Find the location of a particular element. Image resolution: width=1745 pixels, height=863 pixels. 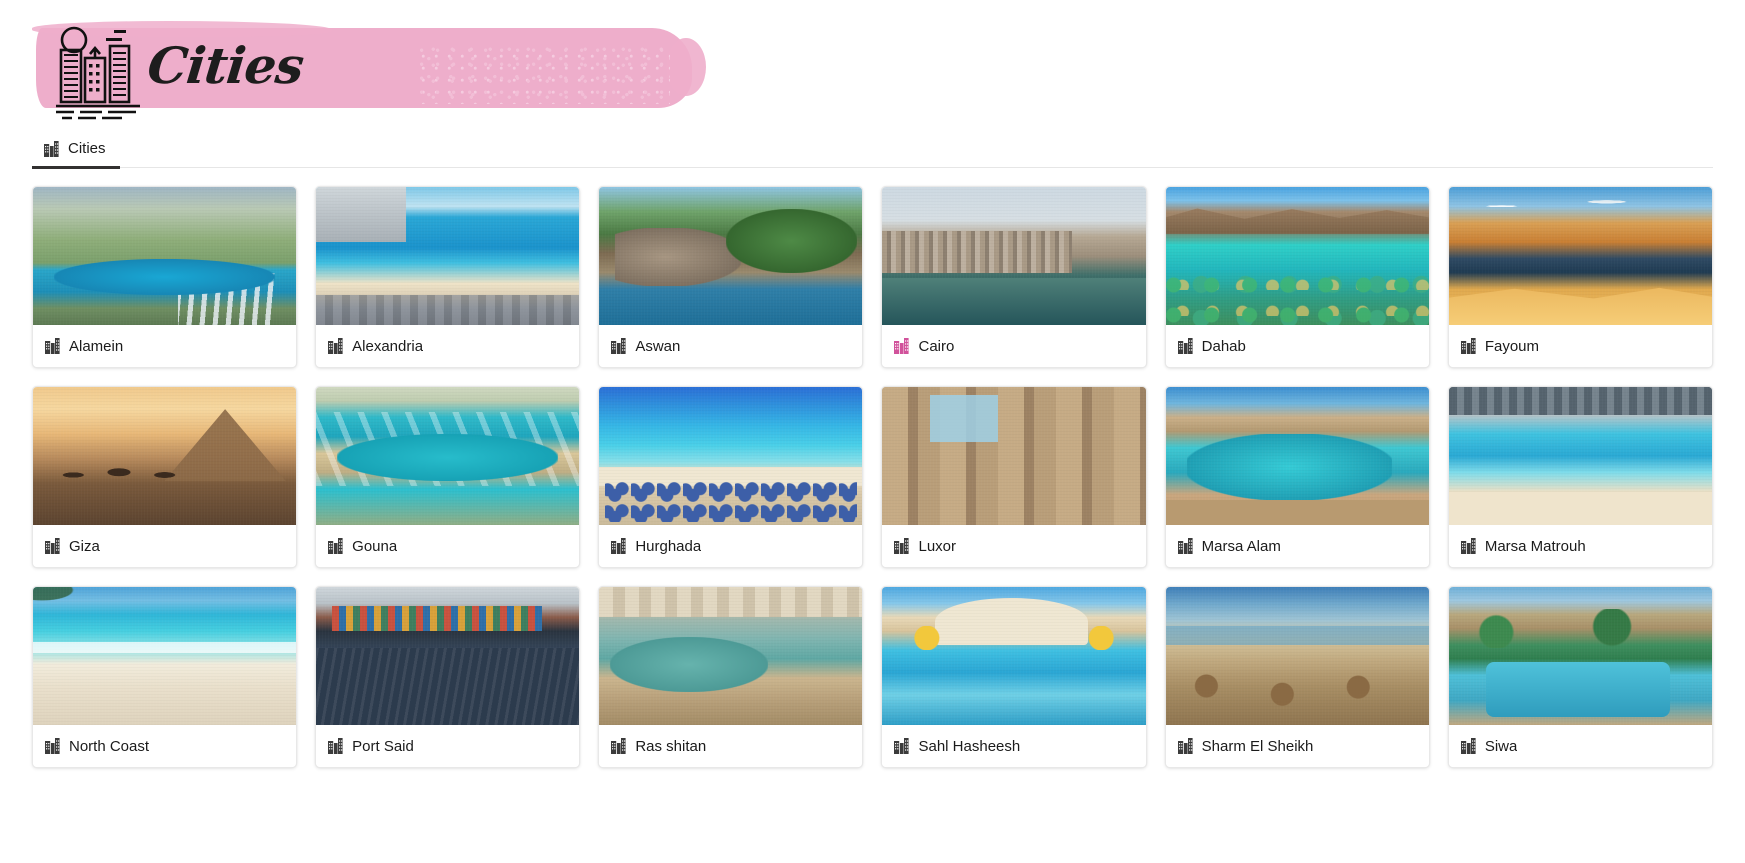

city-name: Aswan is located at coordinates (658, 346).